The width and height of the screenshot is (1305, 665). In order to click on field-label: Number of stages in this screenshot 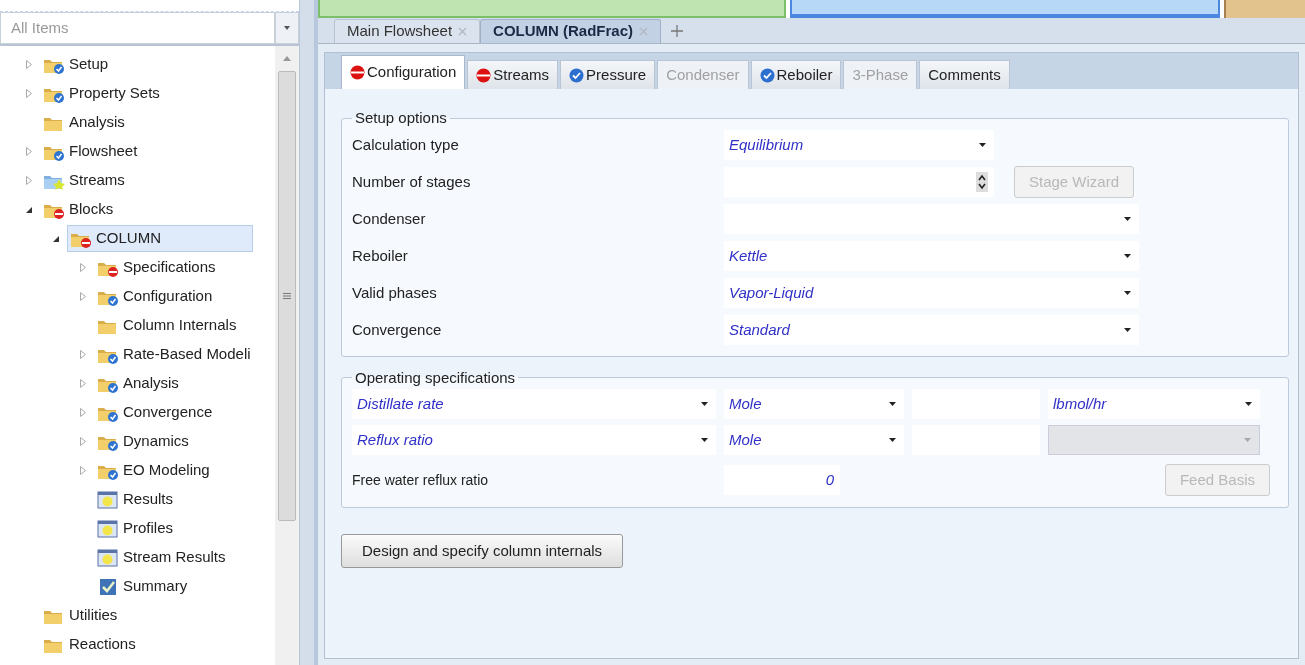, I will do `click(412, 181)`.